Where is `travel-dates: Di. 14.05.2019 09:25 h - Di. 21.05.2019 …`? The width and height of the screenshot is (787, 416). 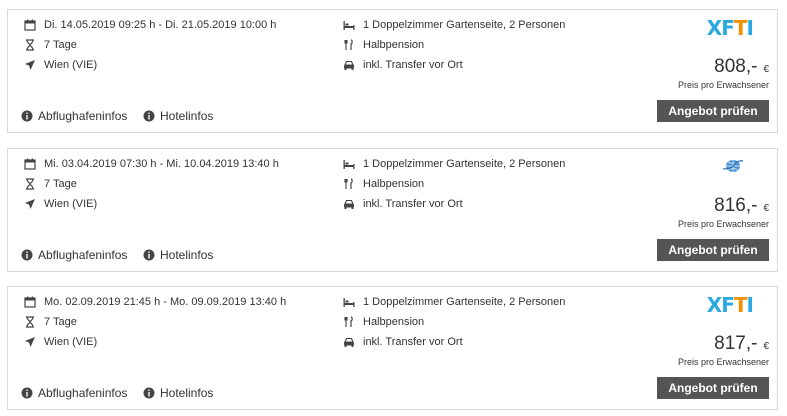 travel-dates: Di. 14.05.2019 09:25 h - Di. 21.05.2019 … is located at coordinates (160, 25).